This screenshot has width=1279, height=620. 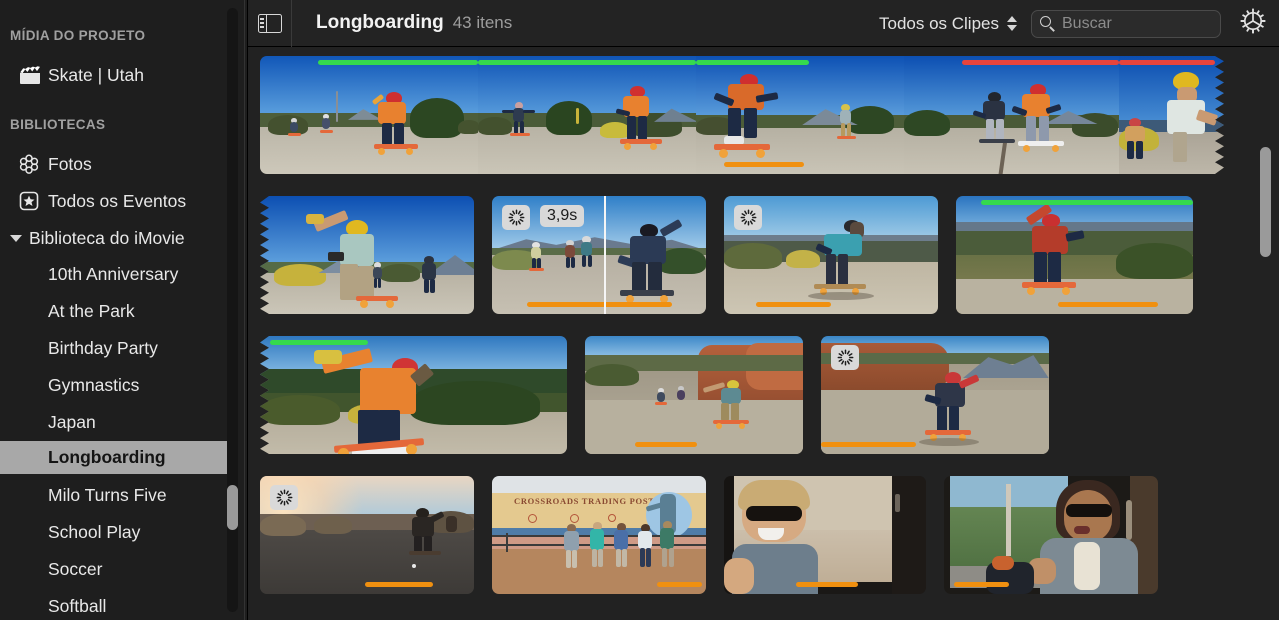 I want to click on settings-button, so click(x=1253, y=23).